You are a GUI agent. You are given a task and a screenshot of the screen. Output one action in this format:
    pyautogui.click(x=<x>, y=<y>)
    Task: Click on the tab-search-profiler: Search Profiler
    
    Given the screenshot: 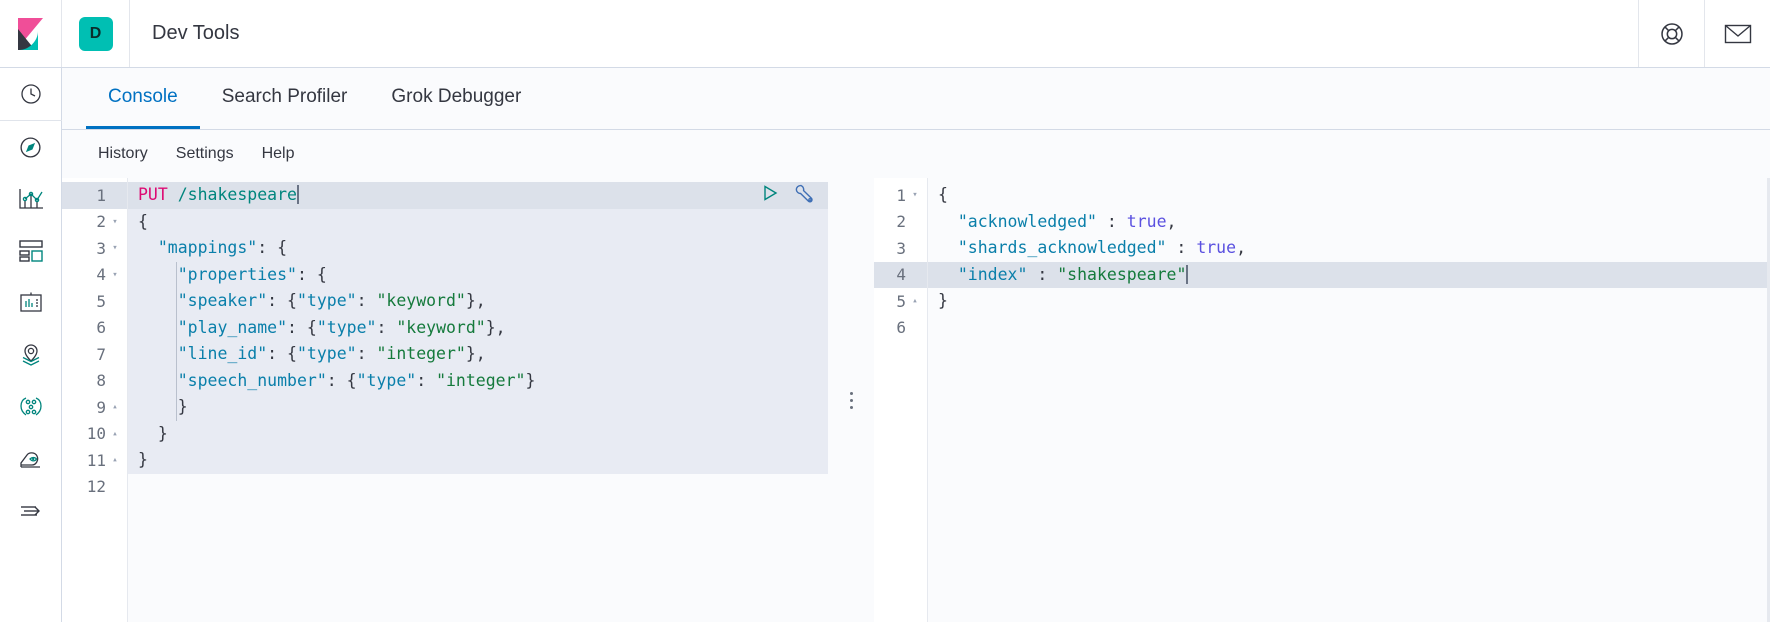 What is the action you would take?
    pyautogui.click(x=285, y=98)
    